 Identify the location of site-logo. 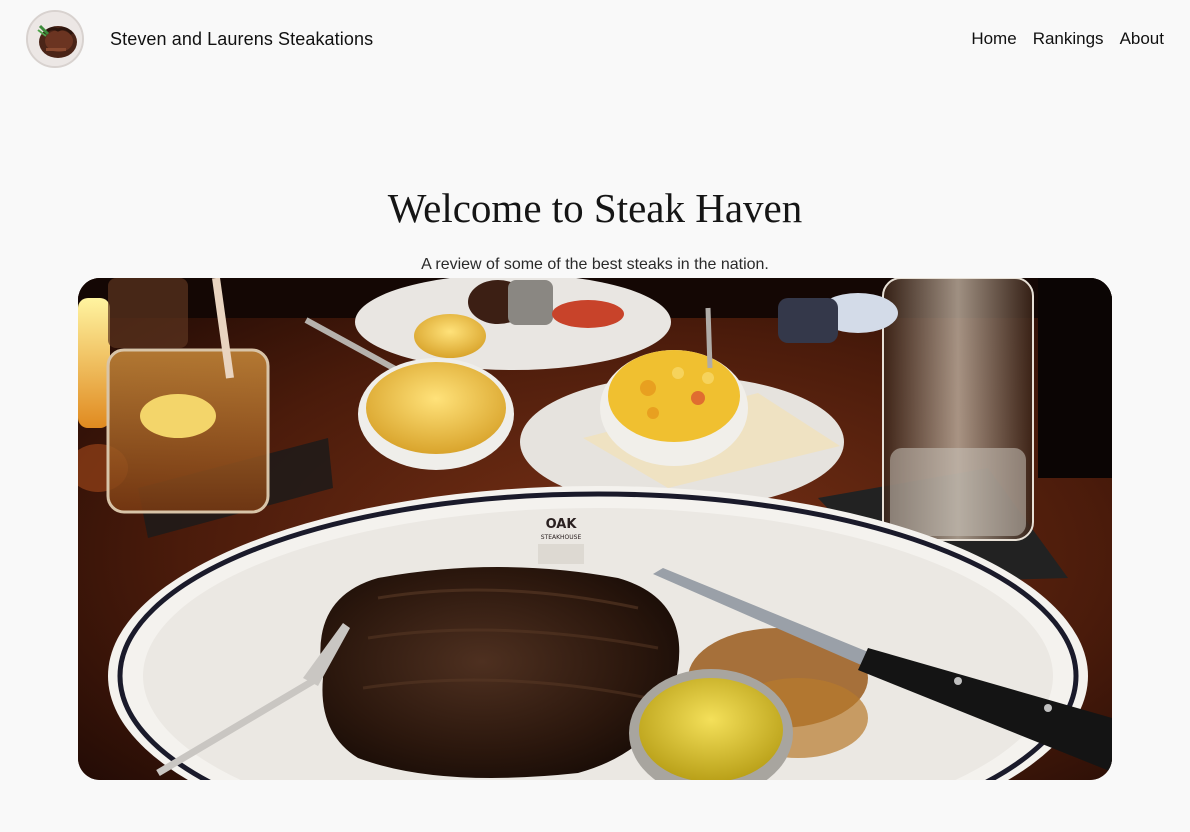
(55, 39).